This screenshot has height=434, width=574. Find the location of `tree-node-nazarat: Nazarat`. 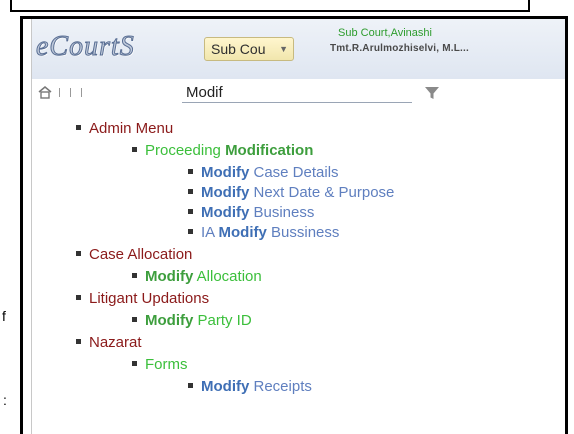

tree-node-nazarat: Nazarat is located at coordinates (109, 342).